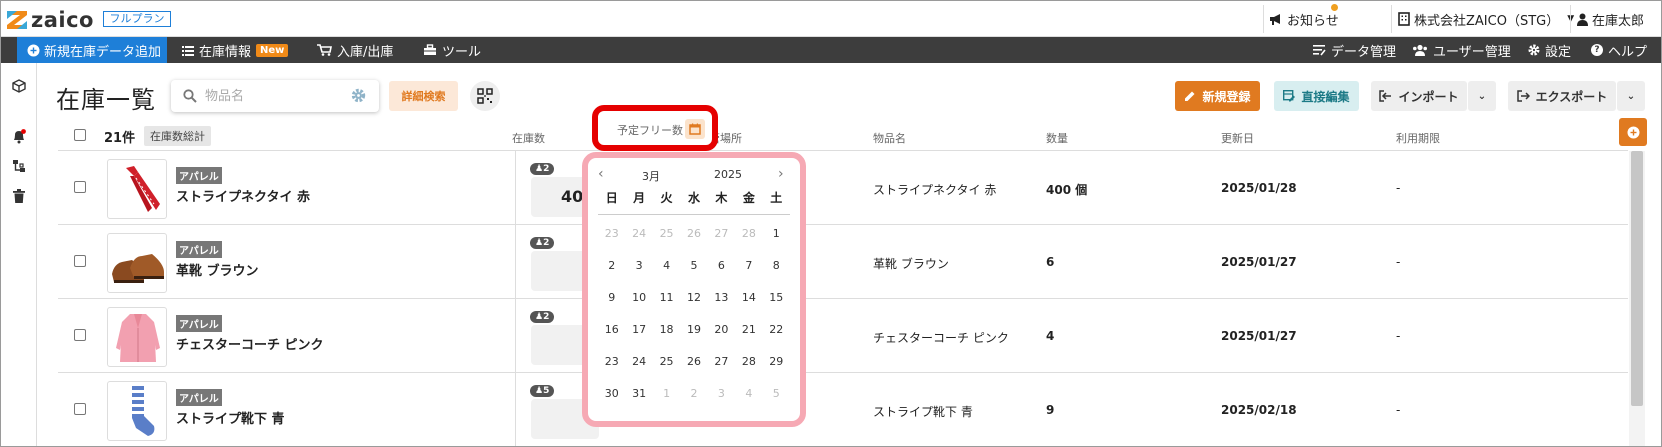  I want to click on calendar-month: 3月, so click(651, 176).